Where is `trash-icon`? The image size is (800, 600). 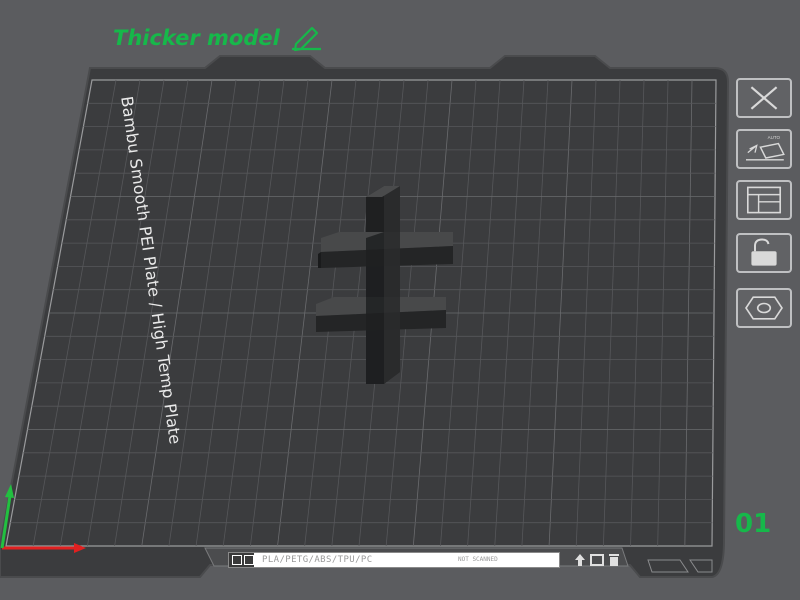 trash-icon is located at coordinates (614, 560).